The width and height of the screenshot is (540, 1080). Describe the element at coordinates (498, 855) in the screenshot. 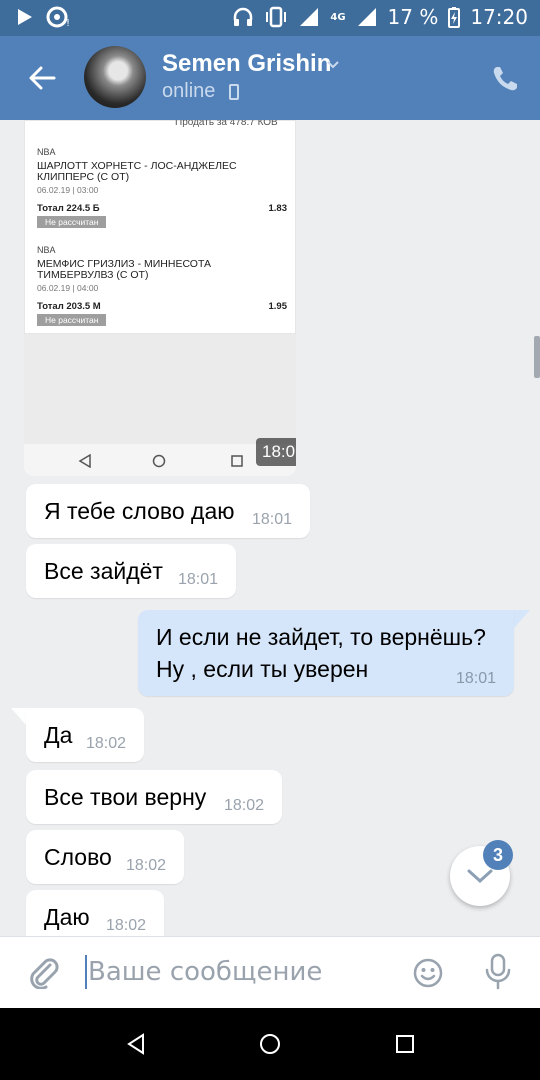

I see `unread-badge: 3` at that location.